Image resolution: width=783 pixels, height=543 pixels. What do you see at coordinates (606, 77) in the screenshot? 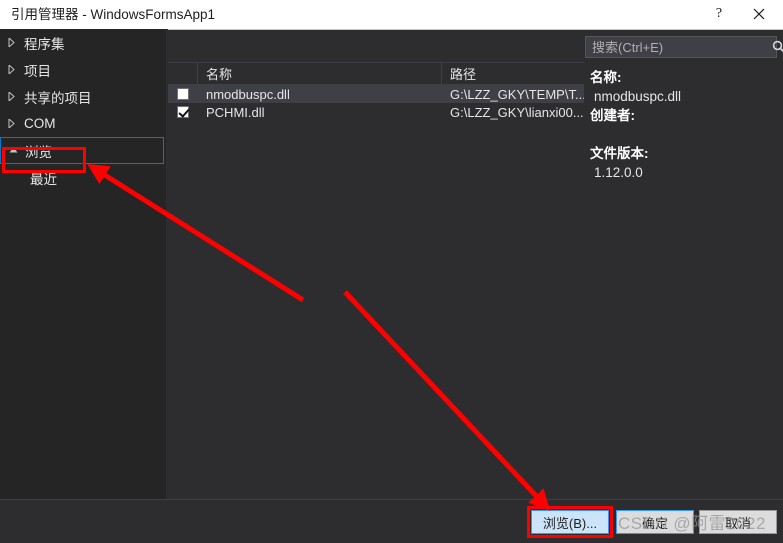
I see `detail-name-label: 名称:` at bounding box center [606, 77].